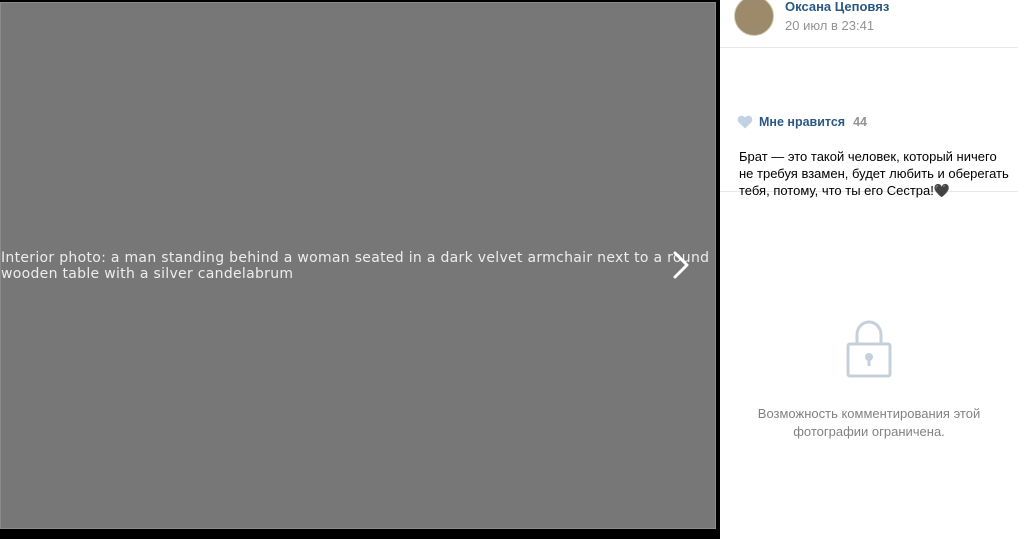 This screenshot has width=1018, height=539. I want to click on like-label: Мне нравится, so click(802, 122).